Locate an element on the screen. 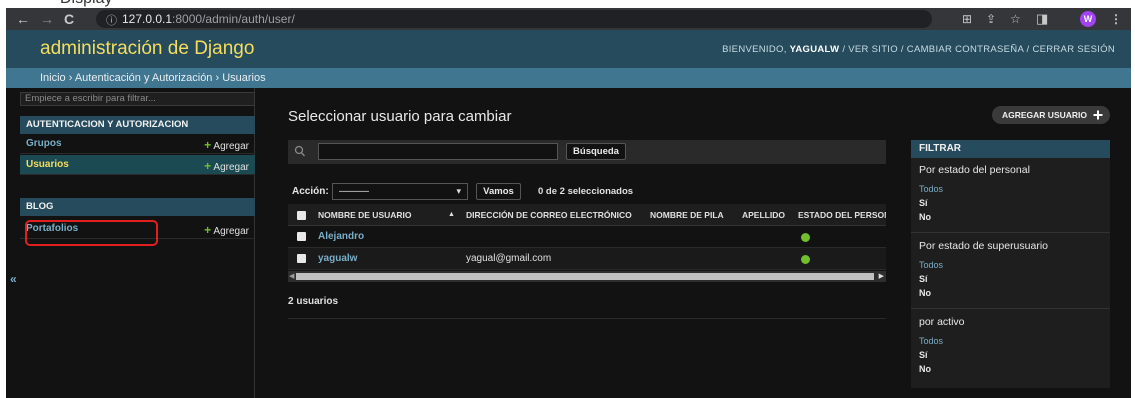 The image size is (1135, 398). sidebar-item-grupos: Grupos + Agregar is located at coordinates (137, 144).